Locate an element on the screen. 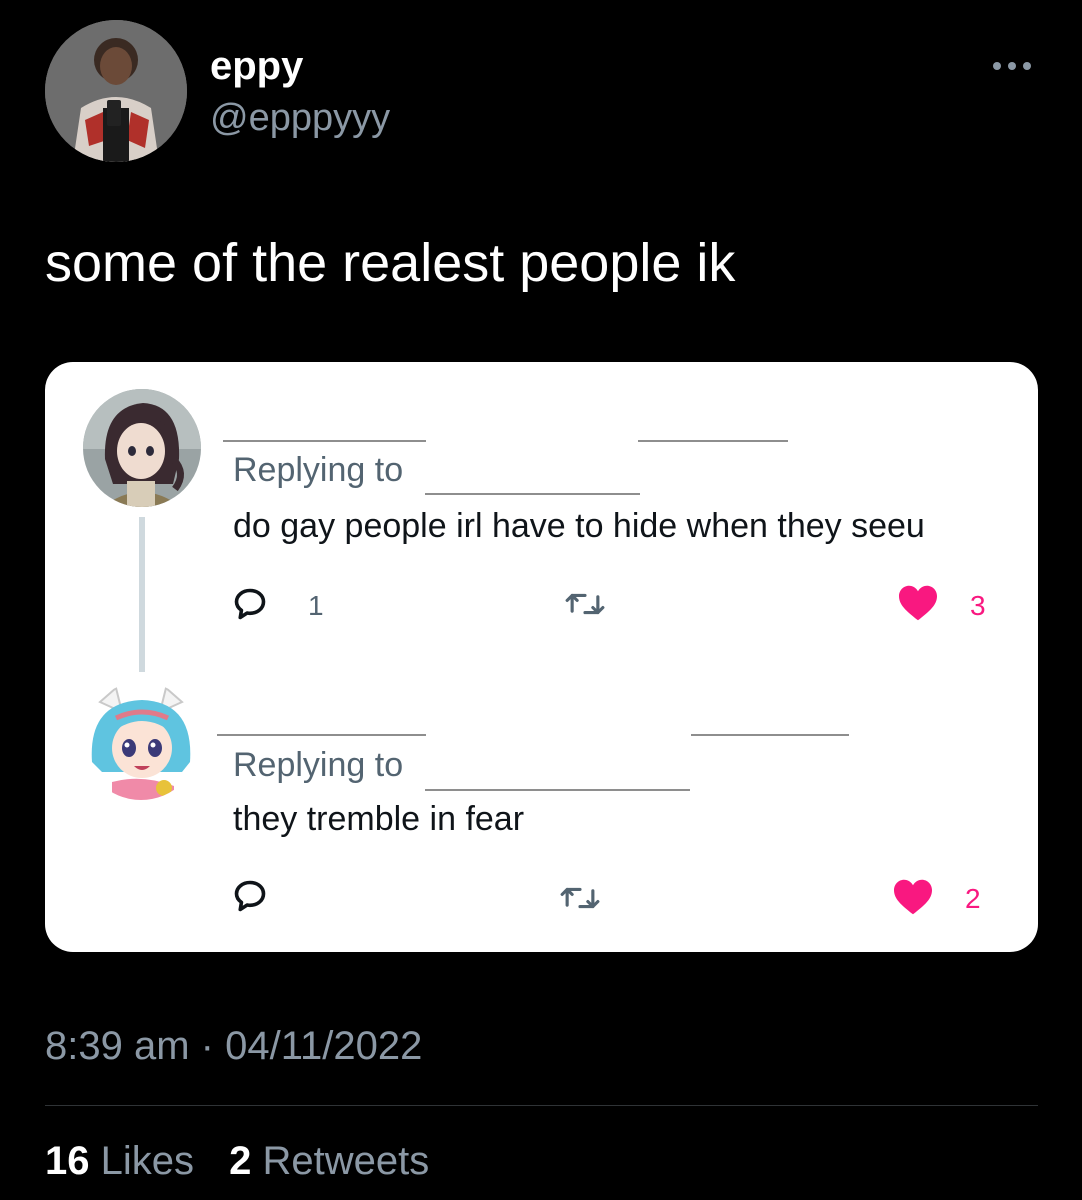 This screenshot has height=1200, width=1082. reply-2-avatar is located at coordinates (141, 741).